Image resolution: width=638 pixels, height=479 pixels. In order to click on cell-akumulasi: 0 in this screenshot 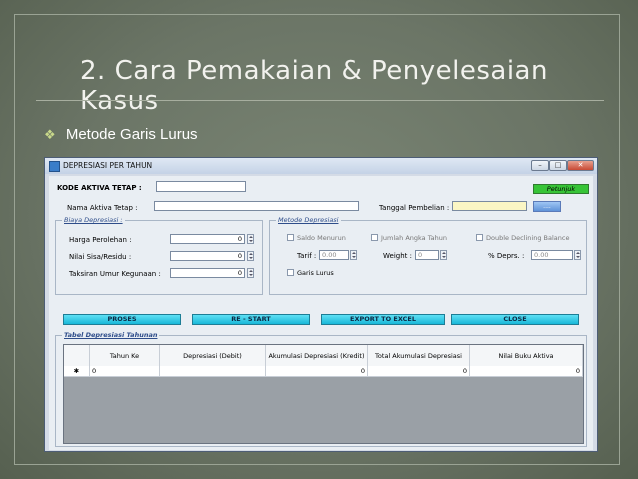, I will do `click(317, 371)`.